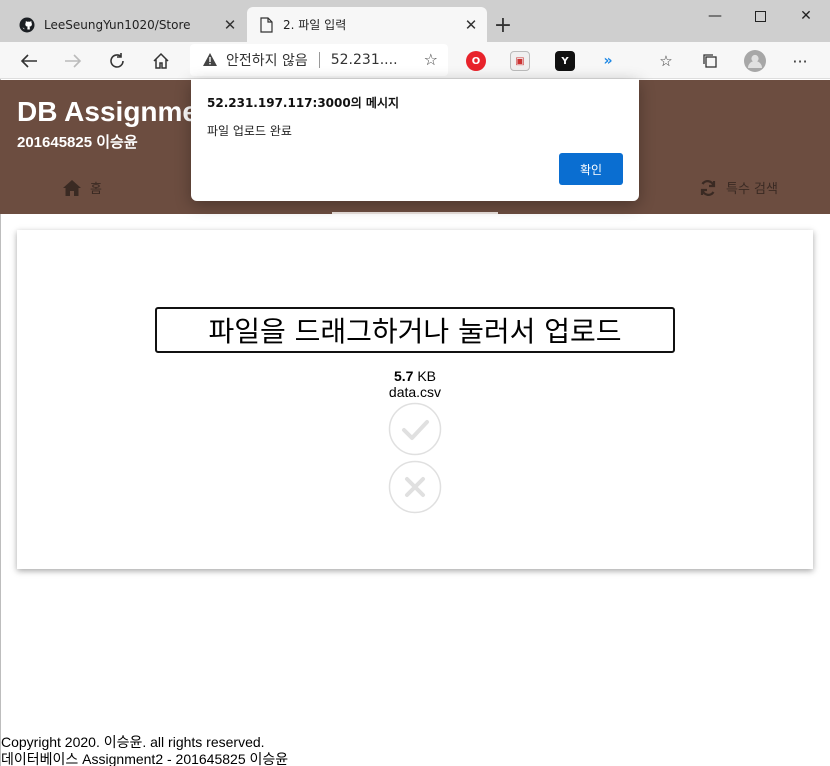 This screenshot has width=830, height=766. What do you see at coordinates (367, 24) in the screenshot?
I see `tab-file-input: 2. 파일 입력 ✕` at bounding box center [367, 24].